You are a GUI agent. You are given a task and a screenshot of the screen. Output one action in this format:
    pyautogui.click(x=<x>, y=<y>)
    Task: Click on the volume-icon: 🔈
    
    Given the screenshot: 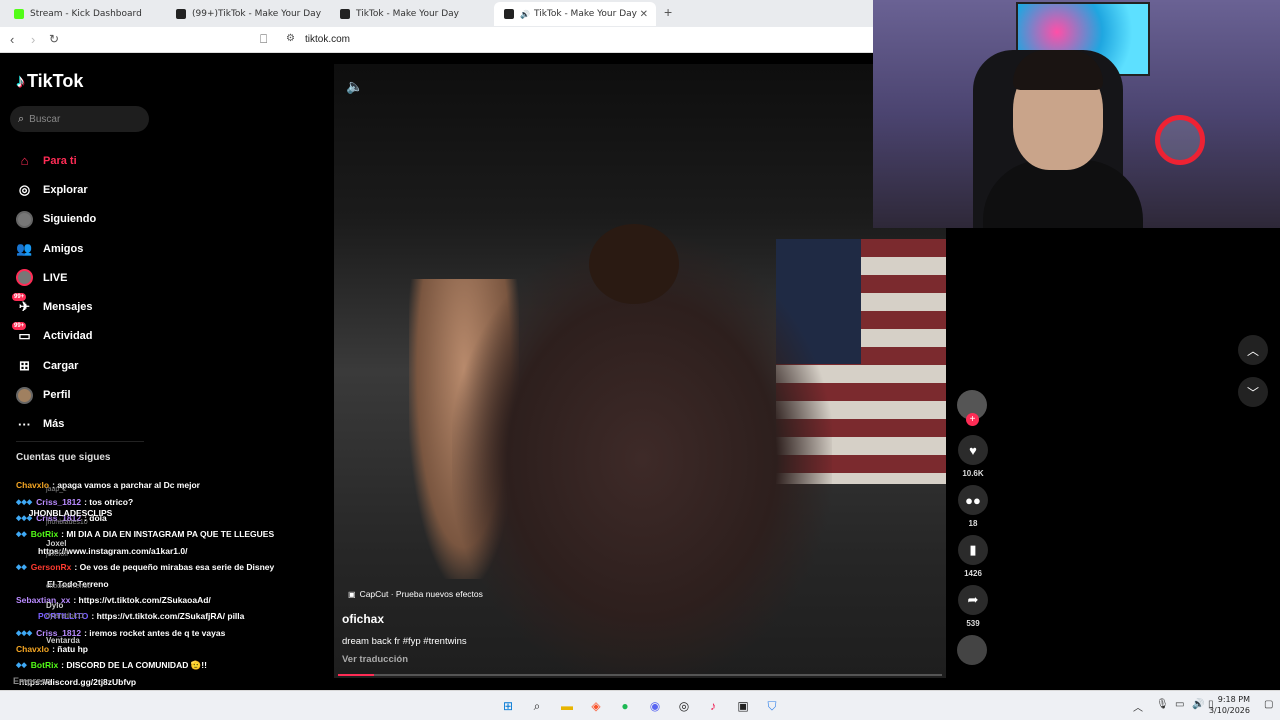 What is the action you would take?
    pyautogui.click(x=354, y=86)
    